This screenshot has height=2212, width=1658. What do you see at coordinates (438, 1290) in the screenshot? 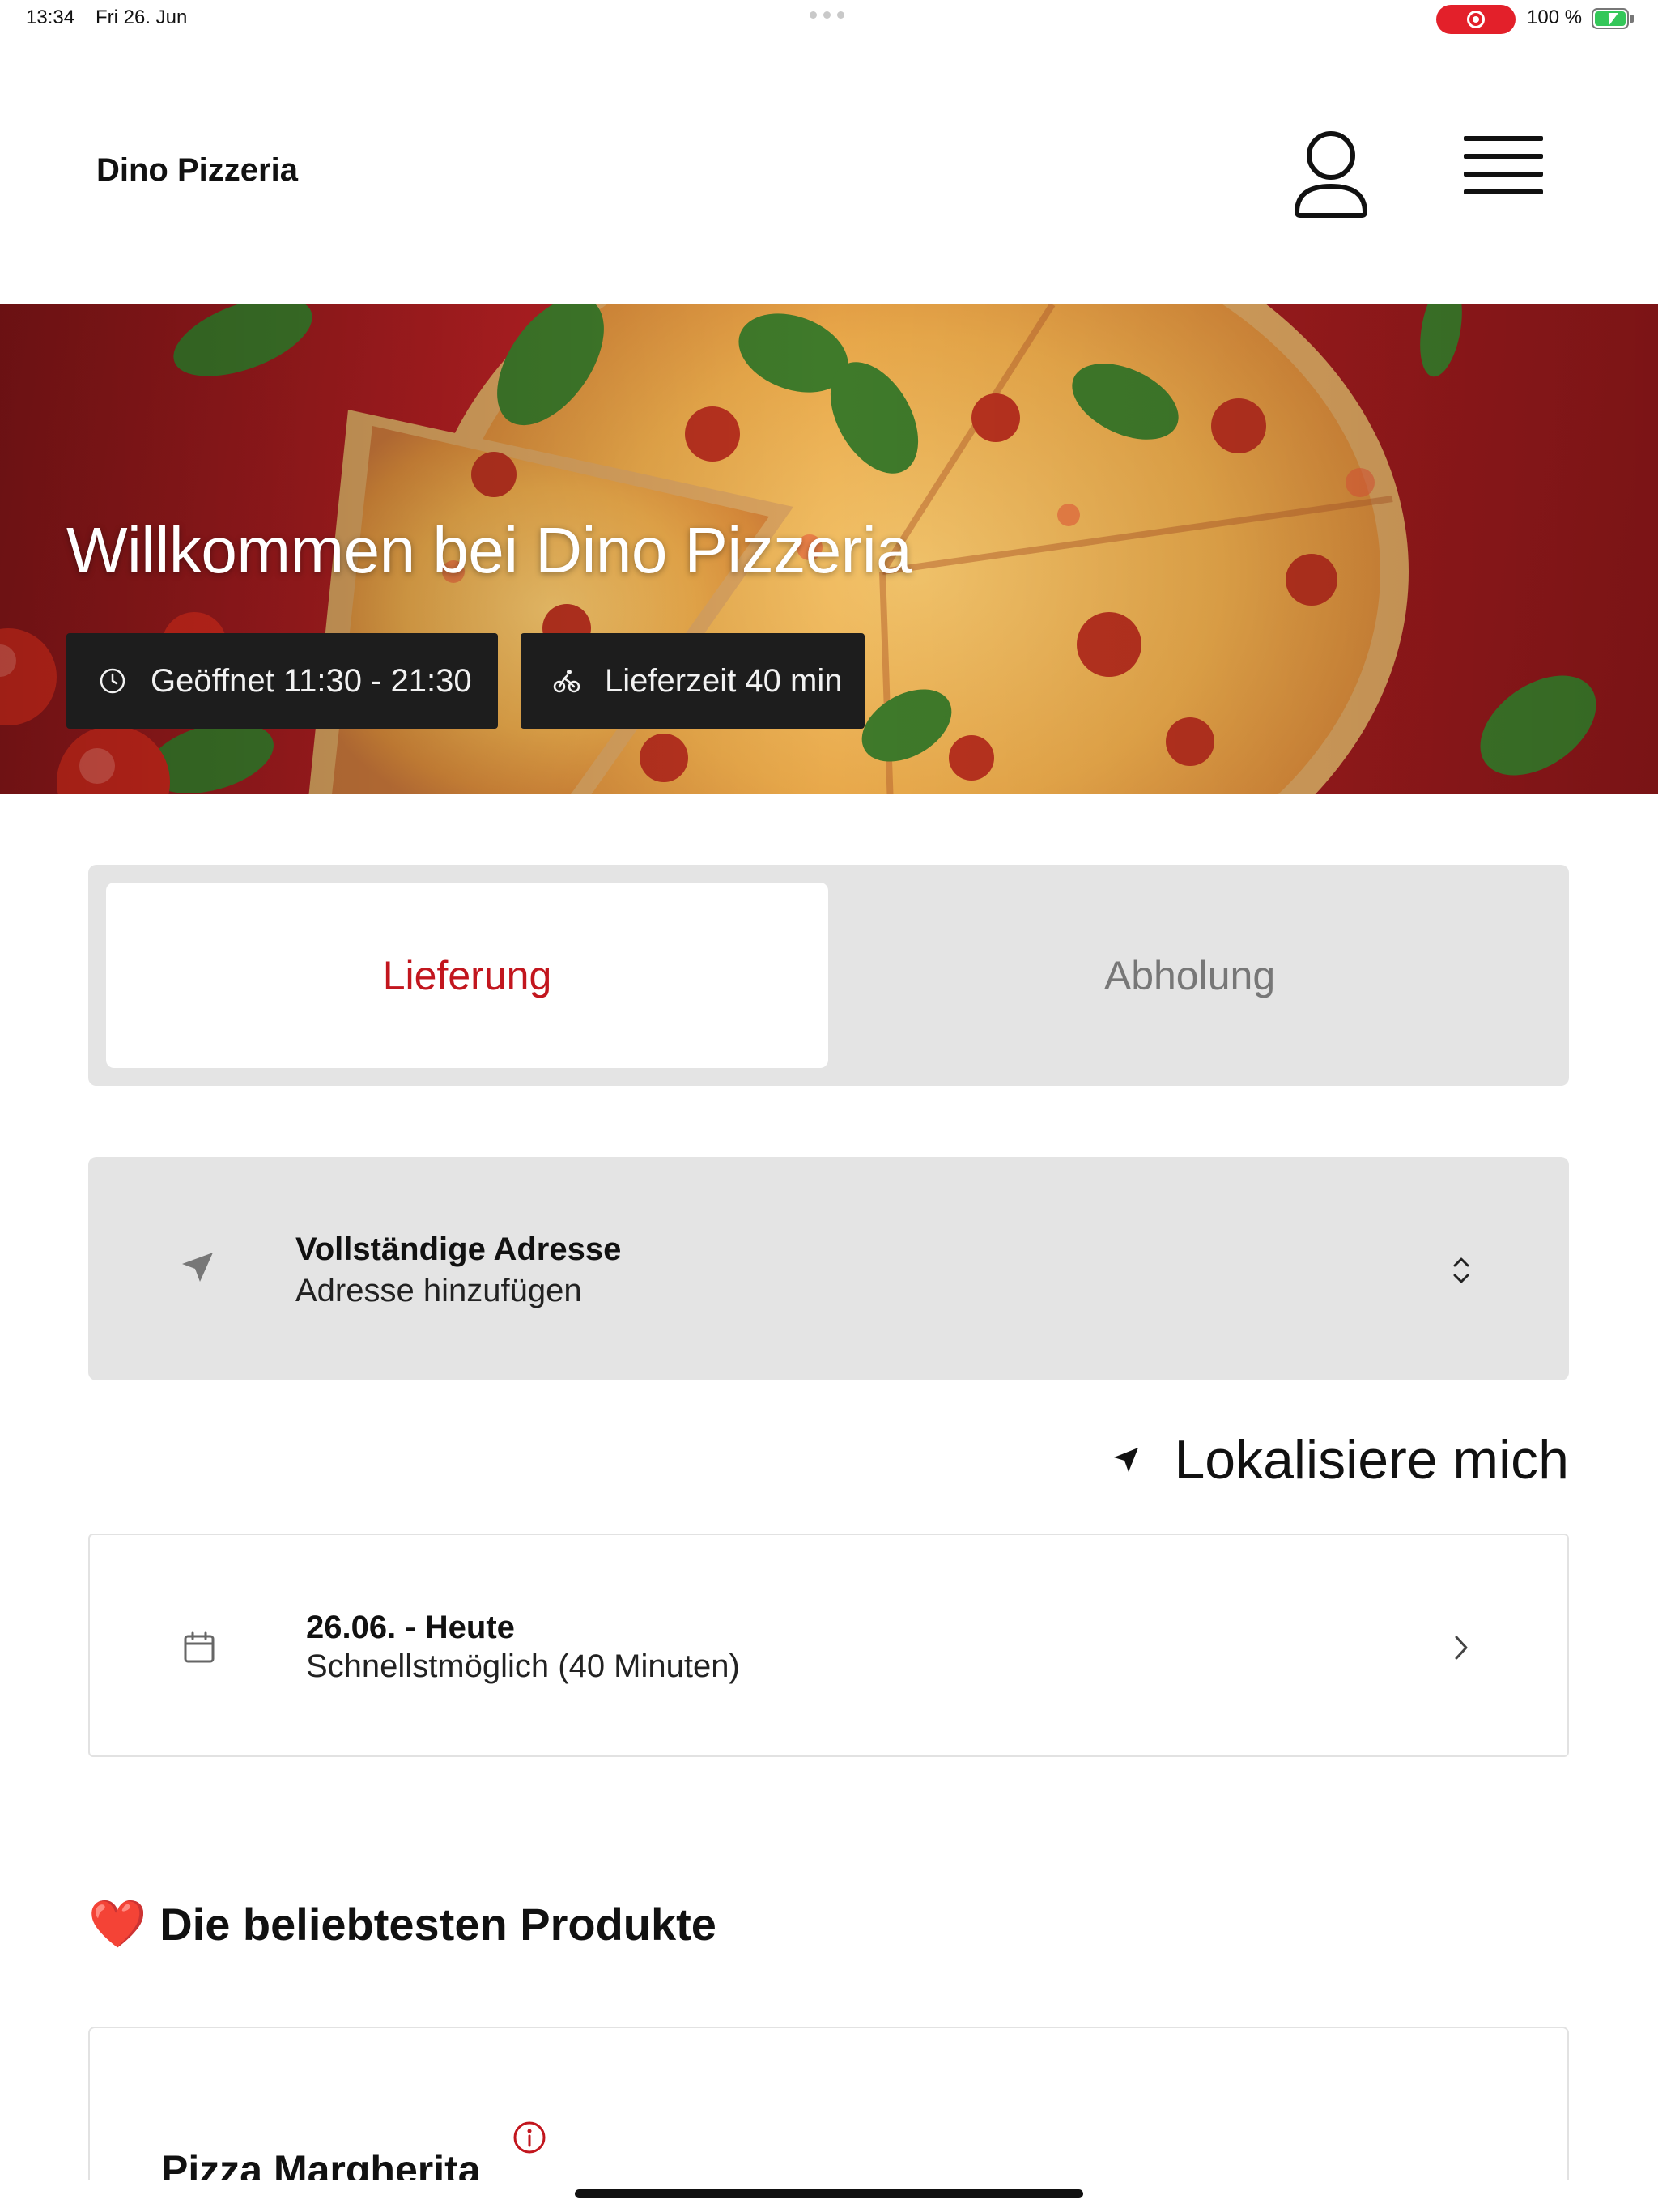
I see `address-placeholder: Adresse hinzufügen` at bounding box center [438, 1290].